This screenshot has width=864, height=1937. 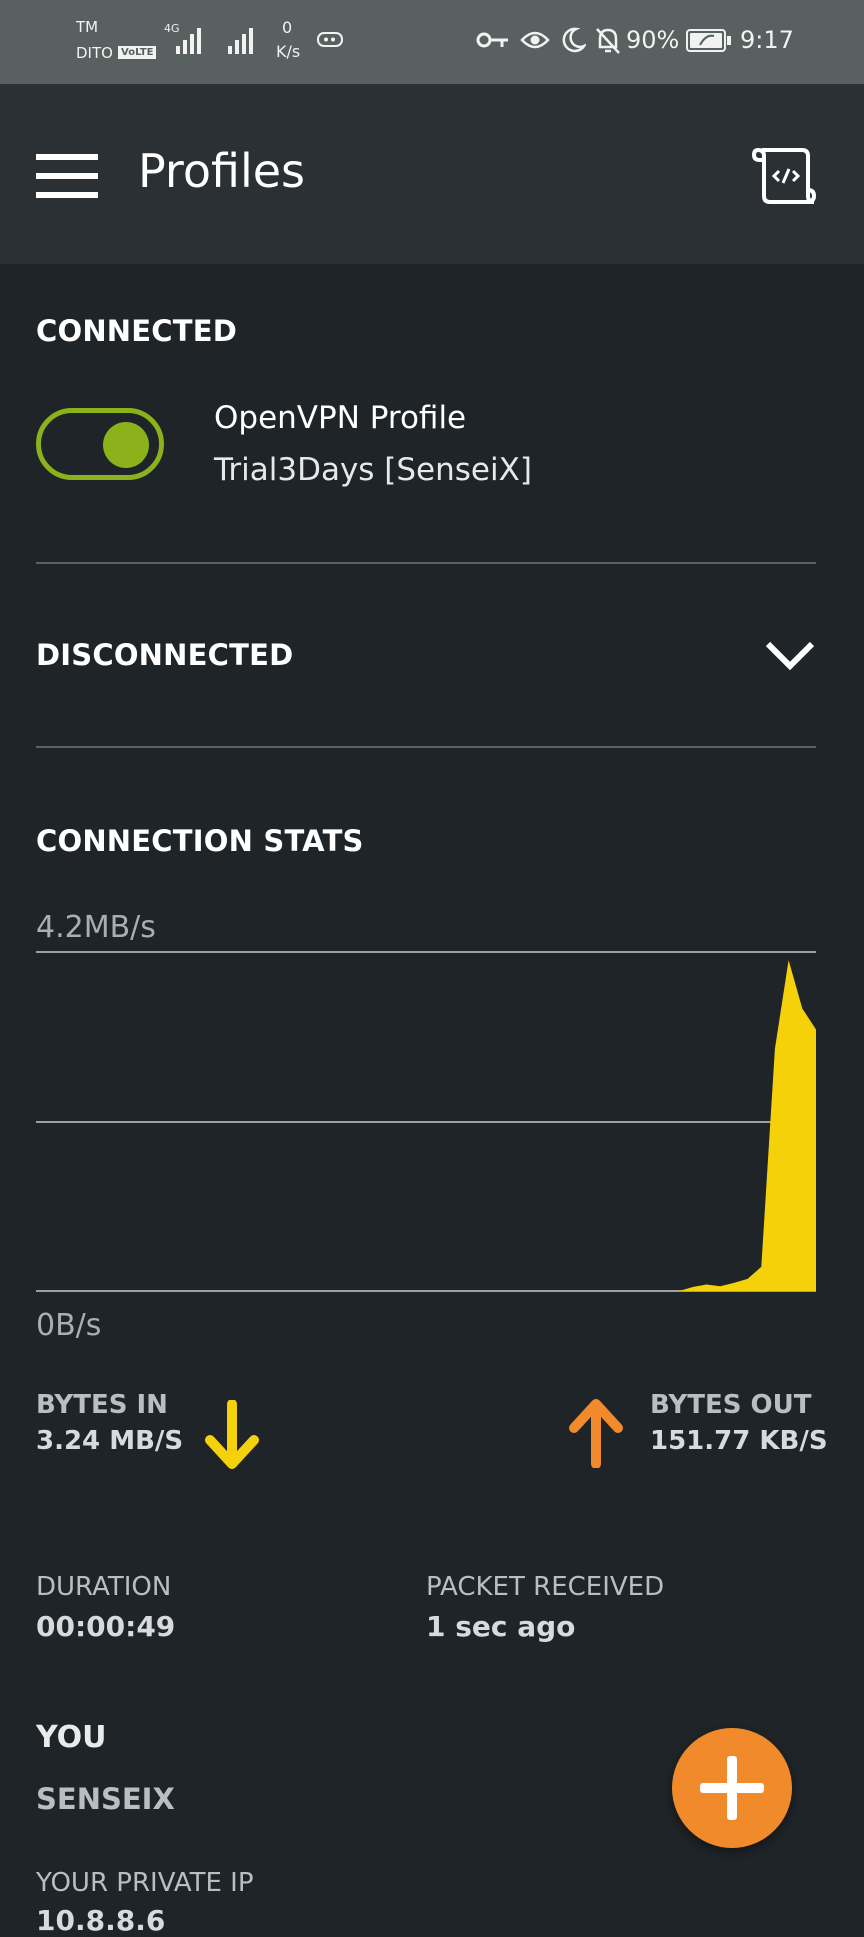 What do you see at coordinates (200, 841) in the screenshot?
I see `stats-heading: CONNECTION STATS` at bounding box center [200, 841].